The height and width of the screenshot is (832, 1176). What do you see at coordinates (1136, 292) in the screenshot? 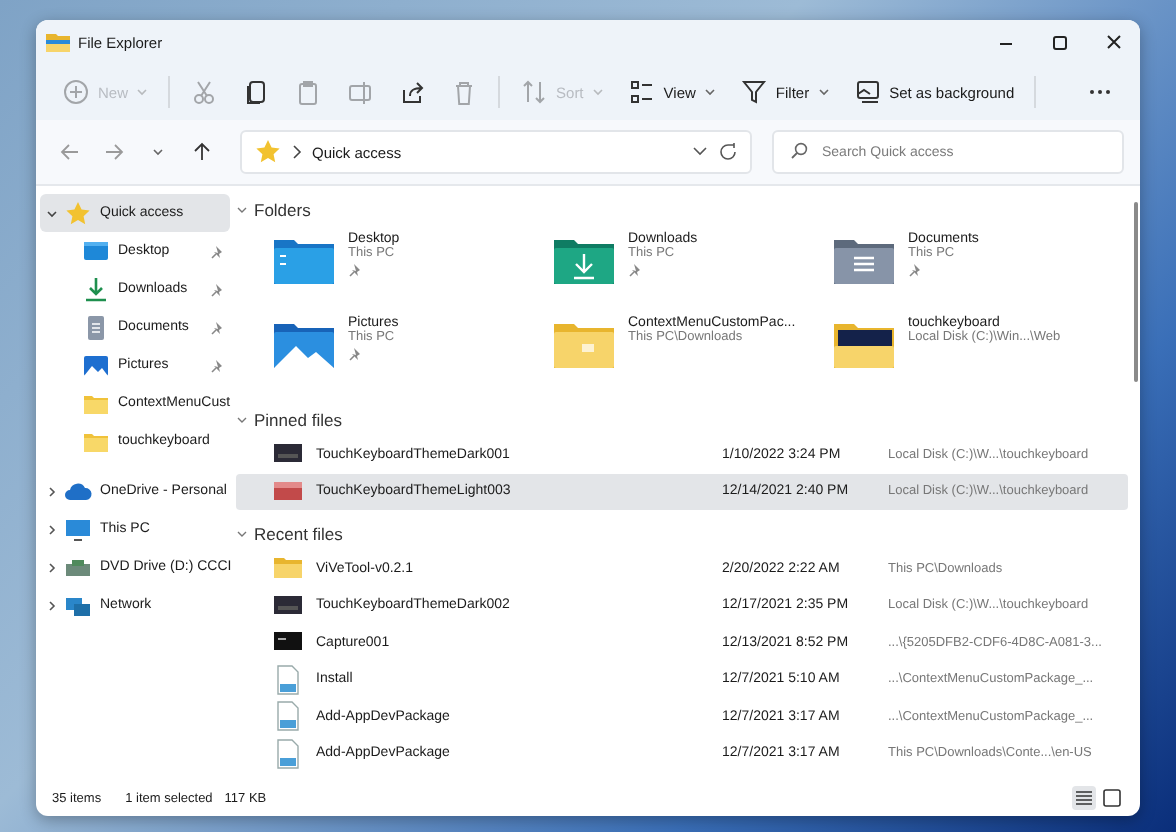
I see `scrollbar` at bounding box center [1136, 292].